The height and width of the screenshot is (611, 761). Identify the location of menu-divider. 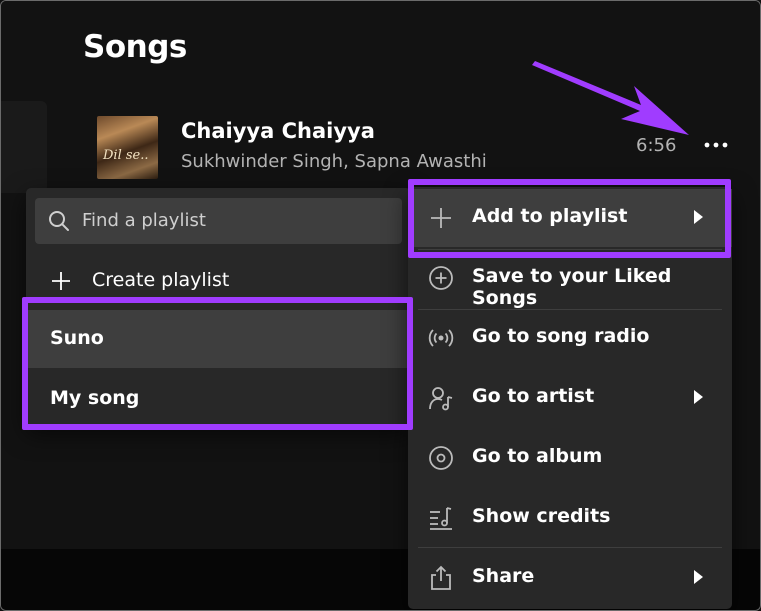
(570, 547).